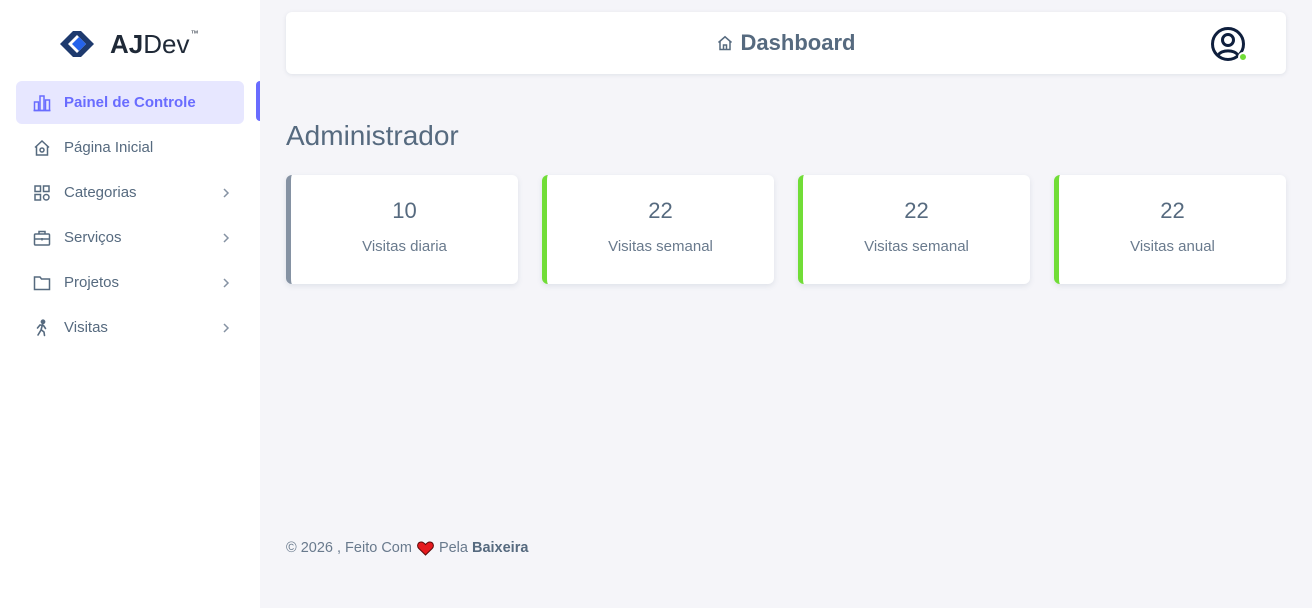 This screenshot has width=1312, height=608. What do you see at coordinates (372, 135) in the screenshot?
I see `section-heading: Administrador` at bounding box center [372, 135].